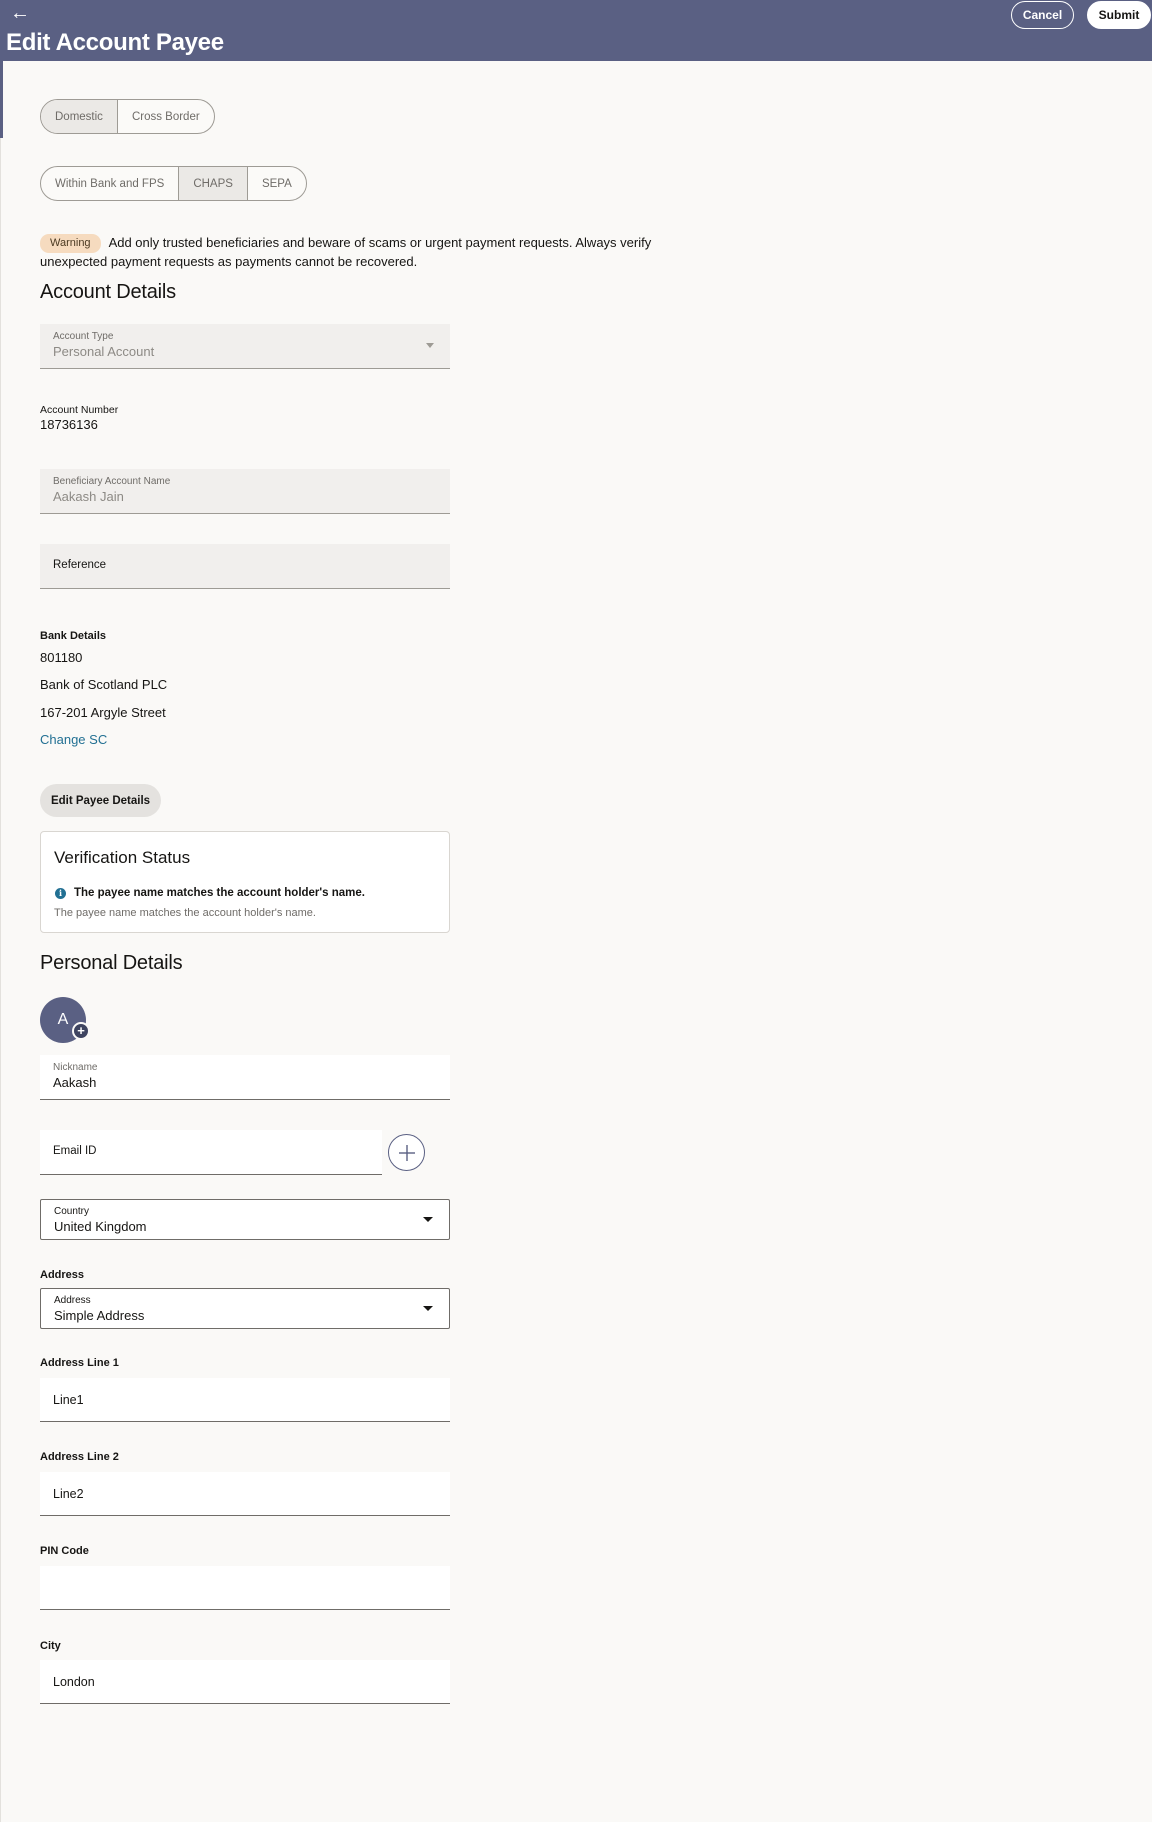 The height and width of the screenshot is (1822, 1152). Describe the element at coordinates (576, 30) in the screenshot. I see `app-header: ← Edit Account Payee Cancel Submit` at that location.